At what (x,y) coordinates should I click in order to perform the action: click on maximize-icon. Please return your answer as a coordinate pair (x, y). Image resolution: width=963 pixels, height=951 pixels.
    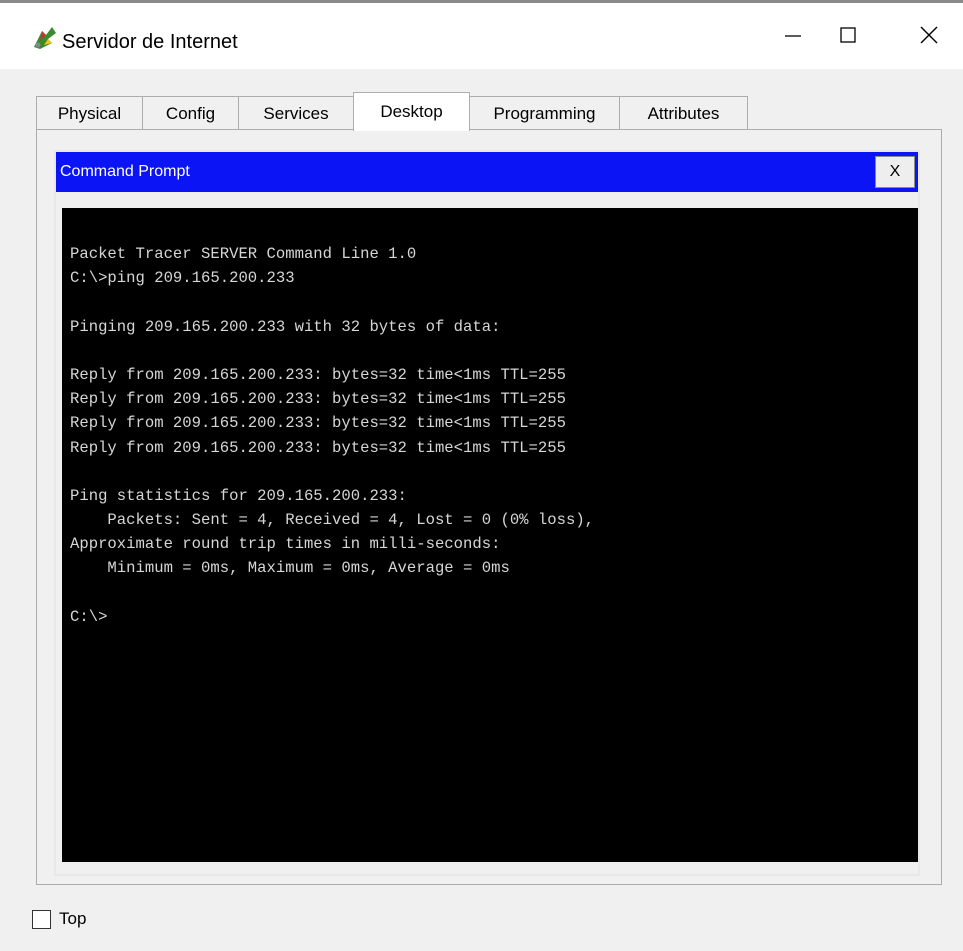
    Looking at the image, I should click on (848, 37).